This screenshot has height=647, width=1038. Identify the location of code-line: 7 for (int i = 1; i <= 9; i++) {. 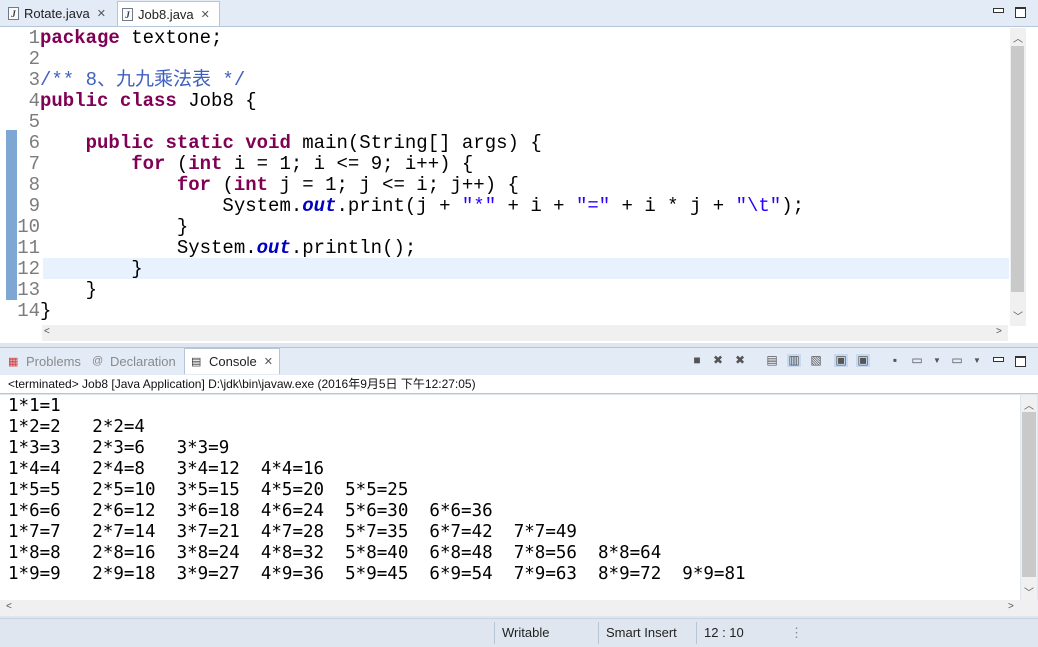
(251, 164).